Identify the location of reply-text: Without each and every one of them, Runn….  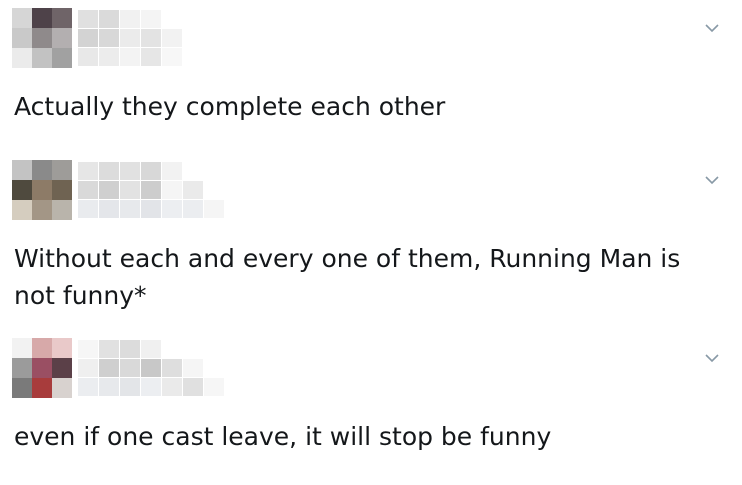
(347, 277).